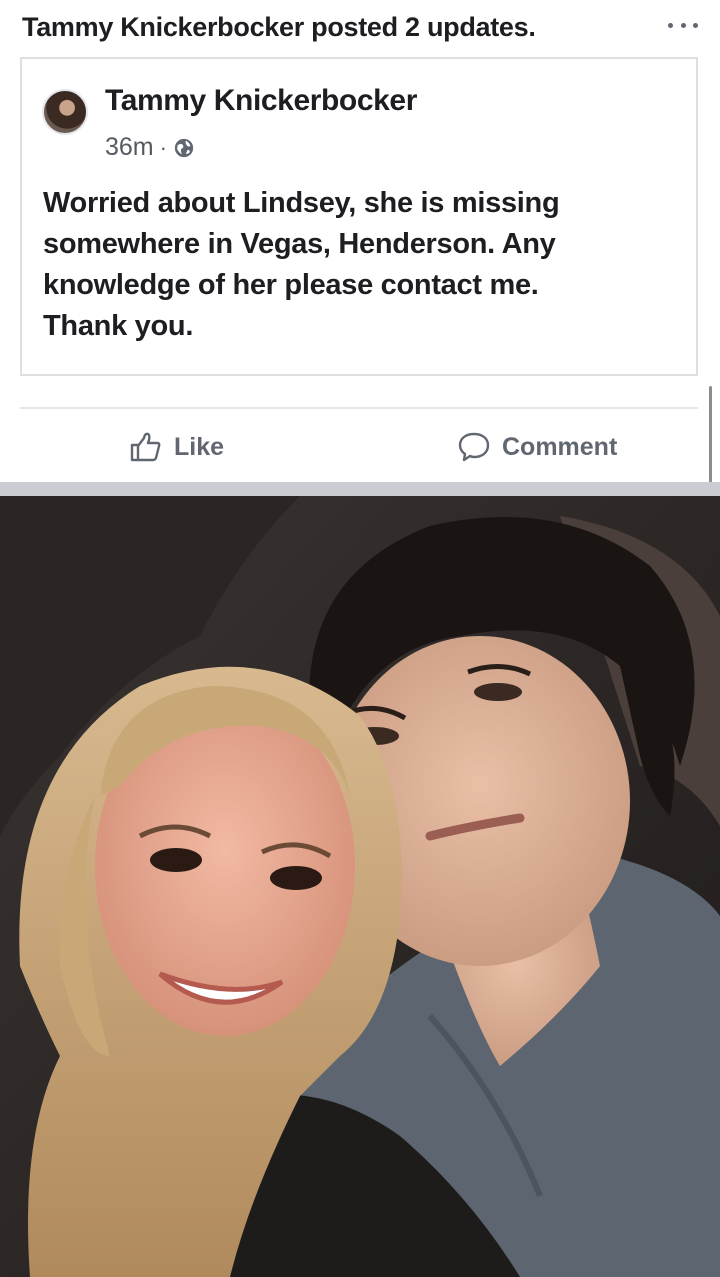 The width and height of the screenshot is (720, 1277). What do you see at coordinates (184, 147) in the screenshot?
I see `globe-icon` at bounding box center [184, 147].